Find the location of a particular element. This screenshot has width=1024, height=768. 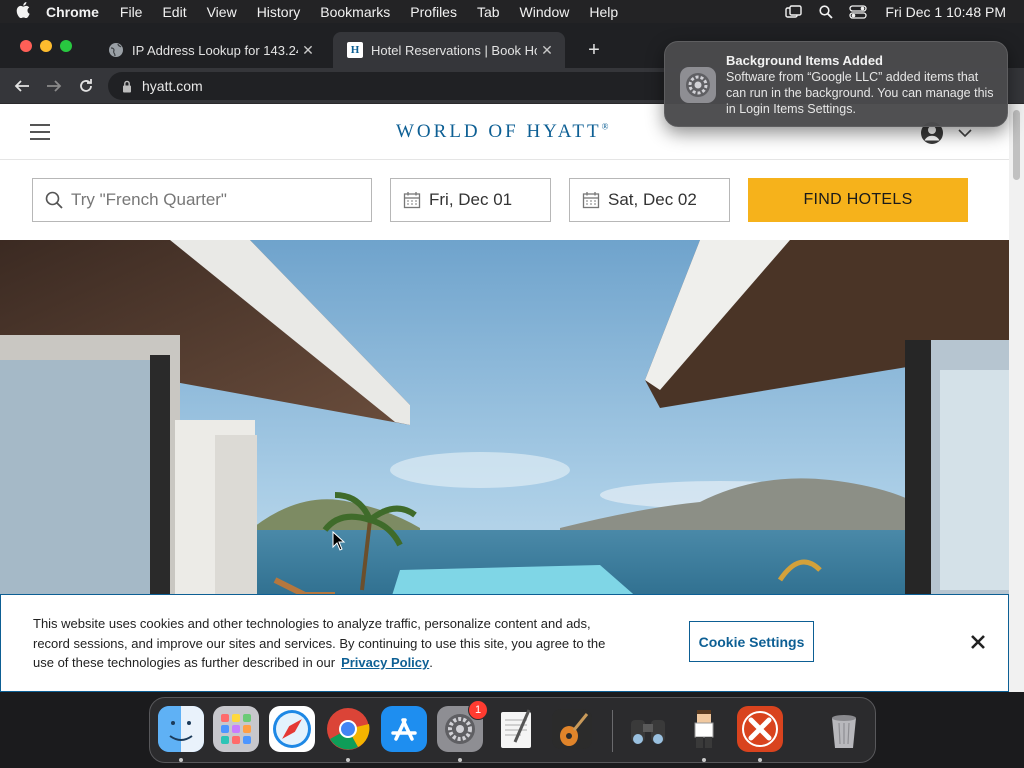

checkin-date-field: Fri, Dec 01 is located at coordinates (470, 200).